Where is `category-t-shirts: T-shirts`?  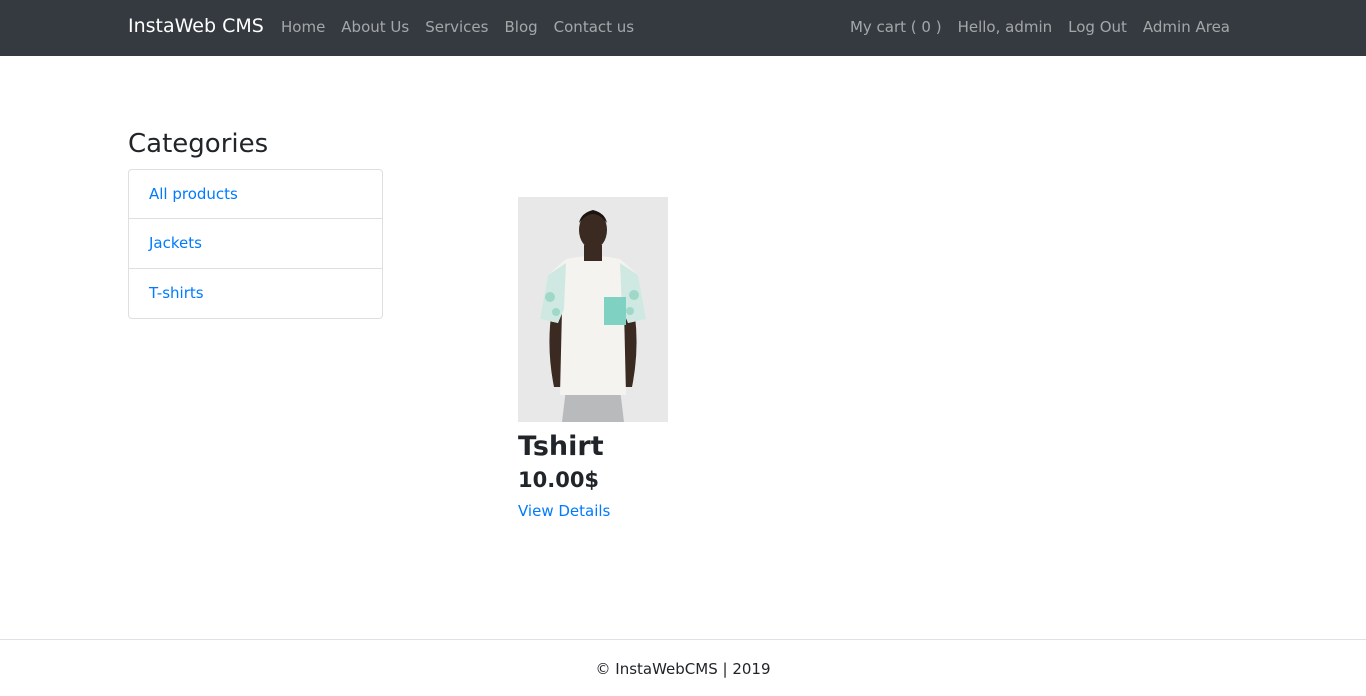 category-t-shirts: T-shirts is located at coordinates (255, 294).